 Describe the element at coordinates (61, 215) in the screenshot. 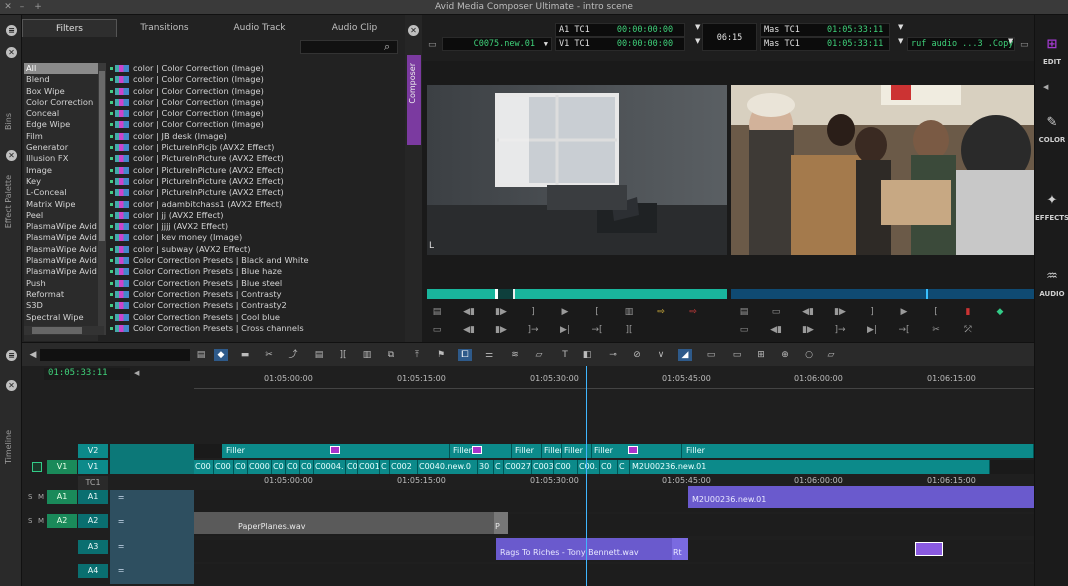

I see `category-item: Peel` at that location.